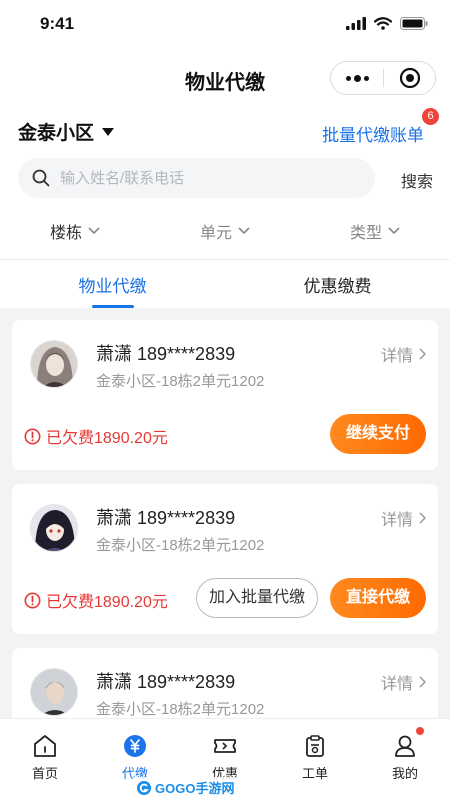 This screenshot has height=800, width=450. What do you see at coordinates (373, 133) in the screenshot?
I see `batch-bill-link: 批量代缴账单` at bounding box center [373, 133].